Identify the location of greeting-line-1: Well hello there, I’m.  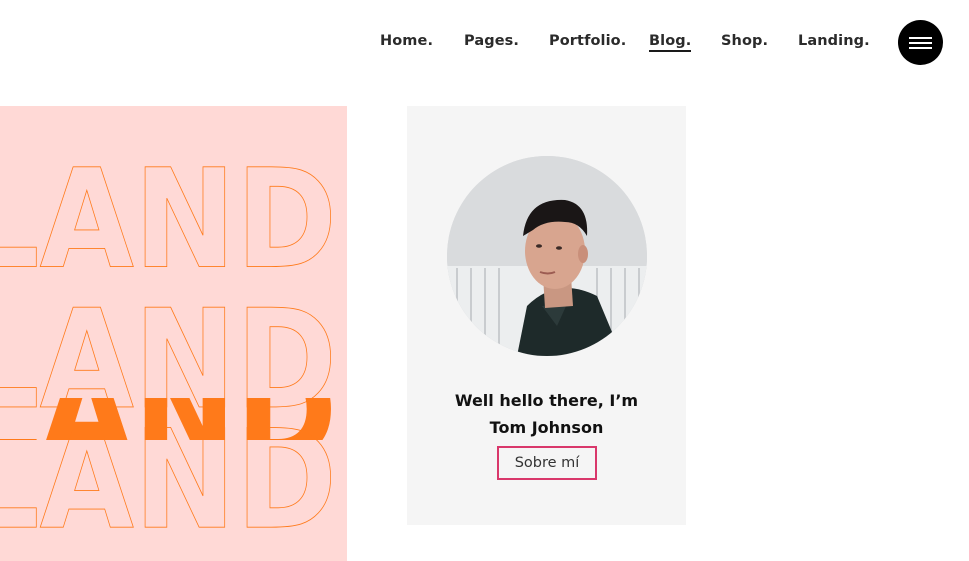
(546, 400).